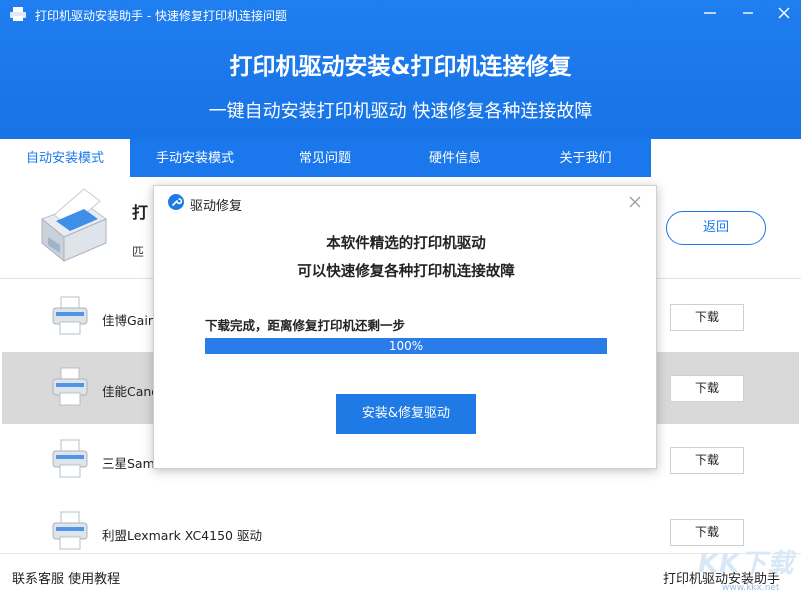 The height and width of the screenshot is (595, 801). What do you see at coordinates (746, 561) in the screenshot?
I see `watermark-logo: KK下载` at bounding box center [746, 561].